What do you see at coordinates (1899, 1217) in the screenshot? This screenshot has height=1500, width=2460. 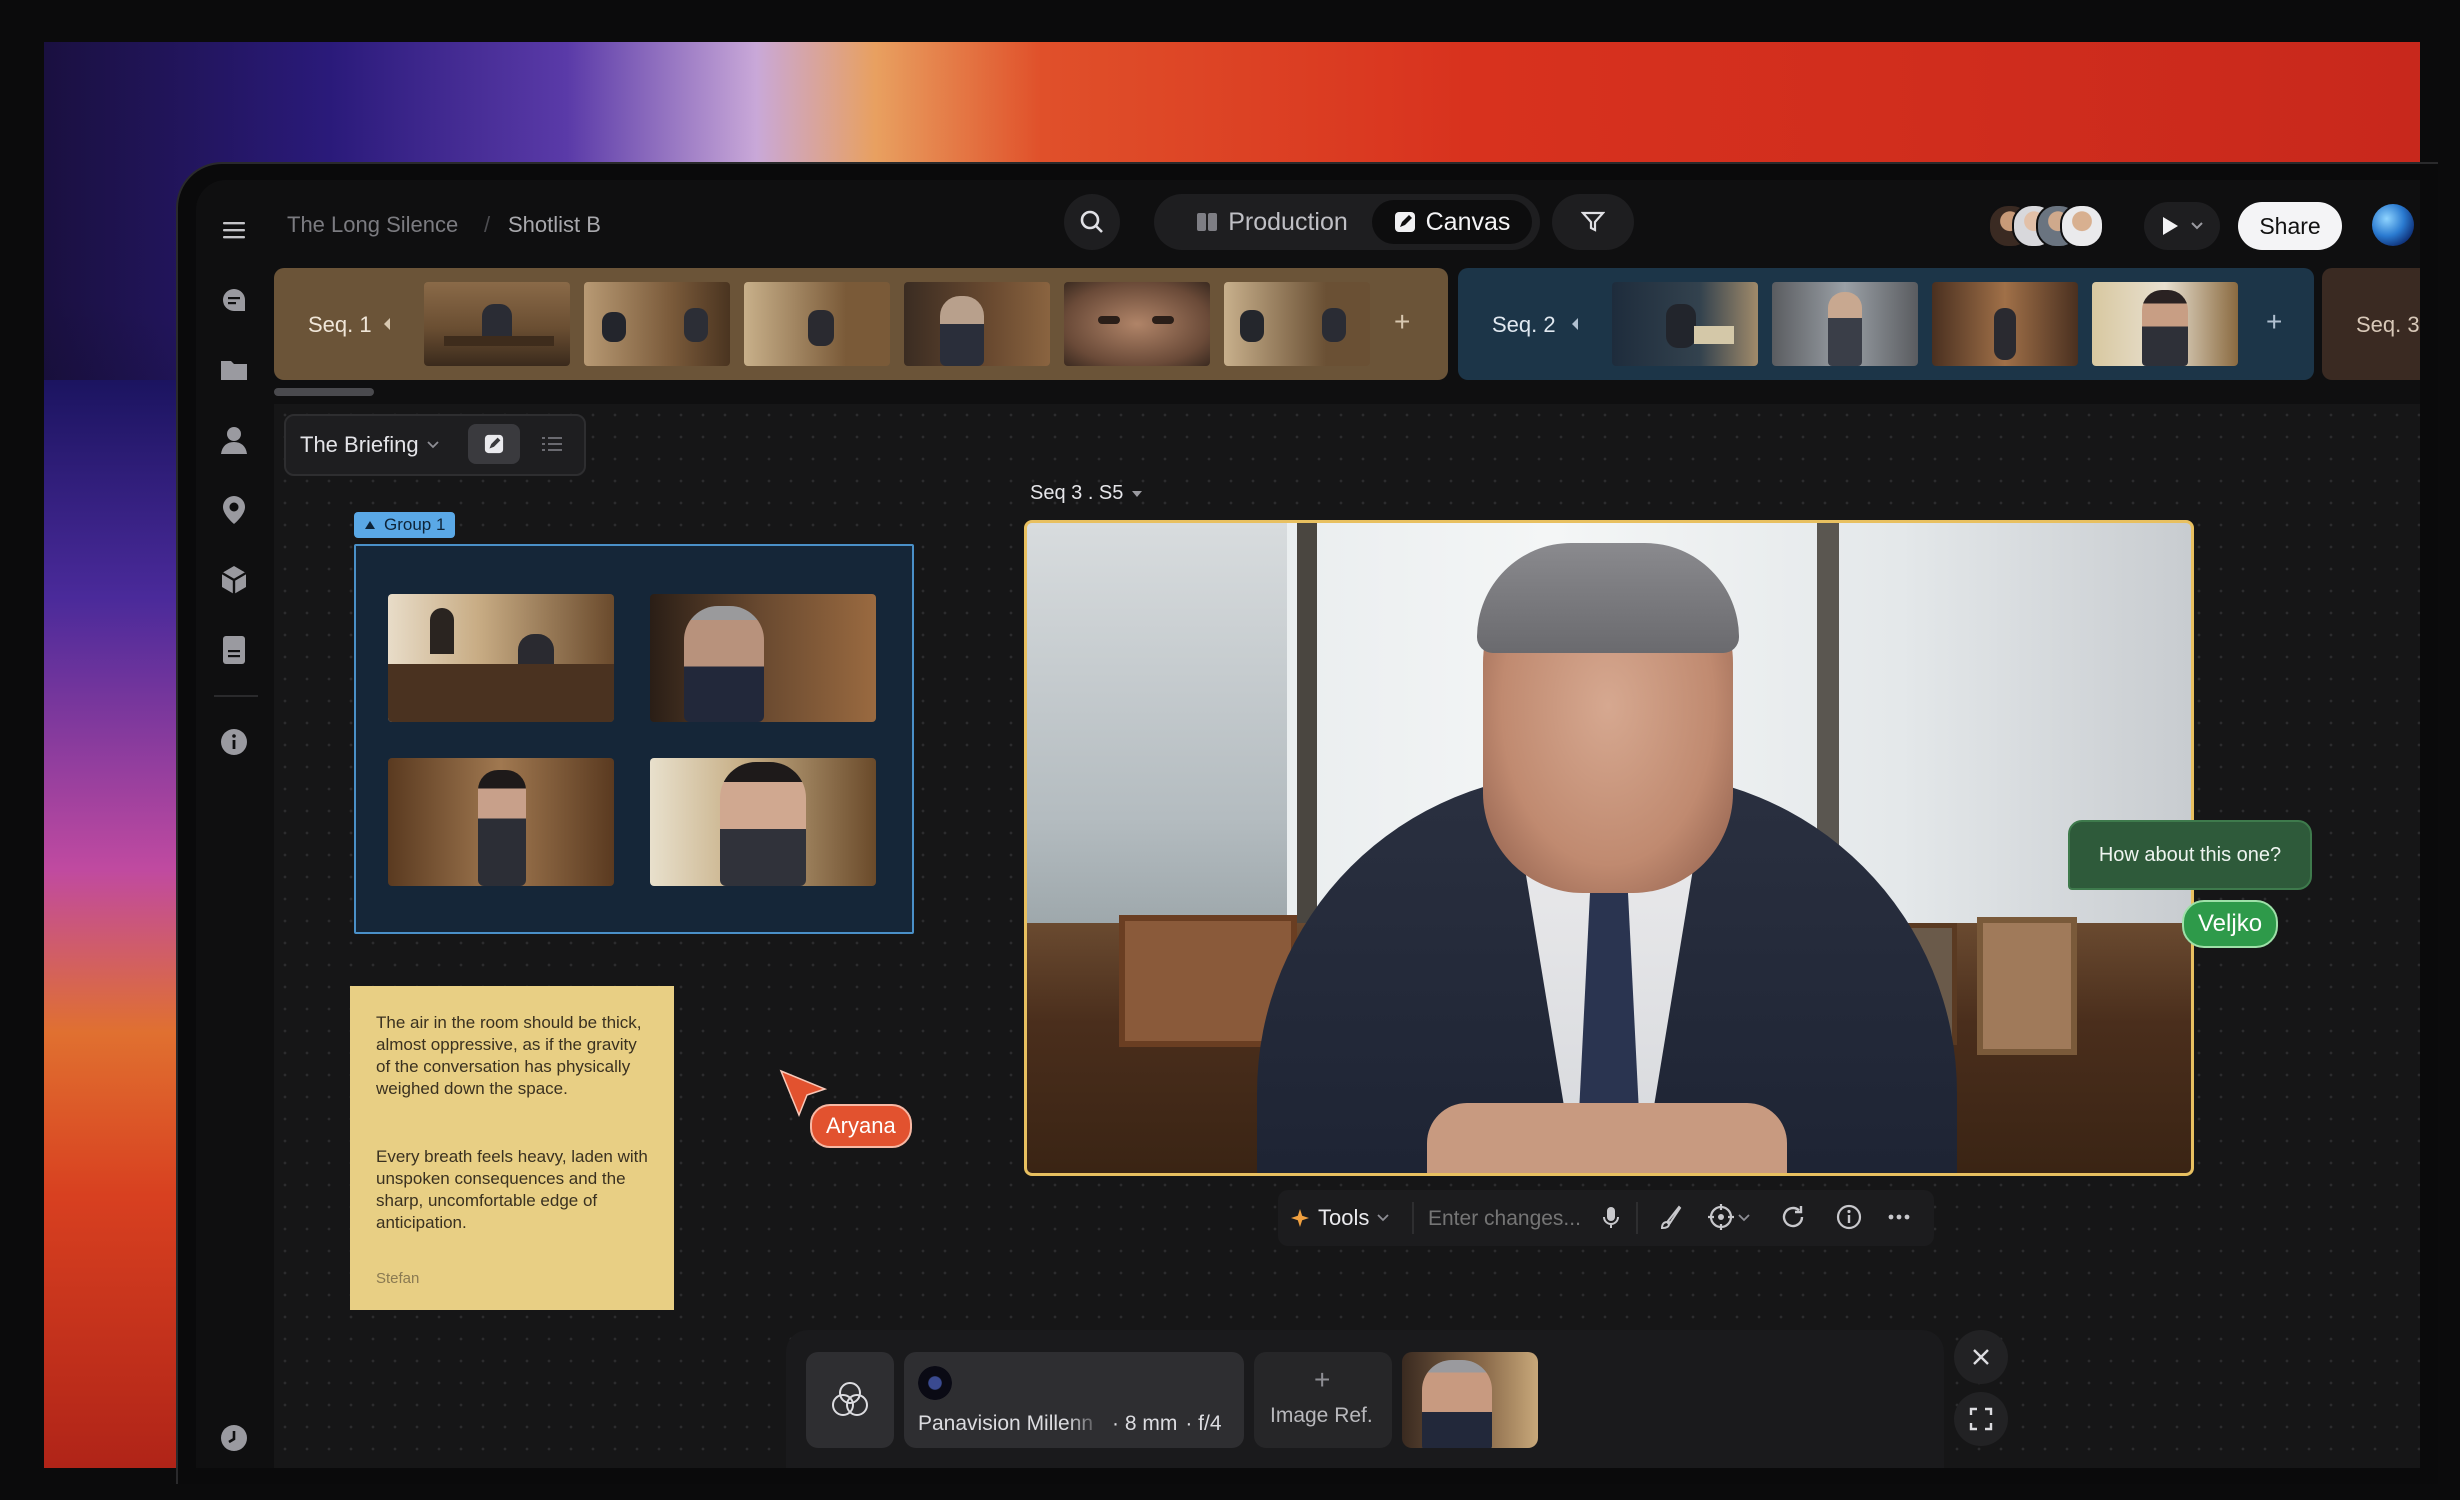 I see `more-icon` at bounding box center [1899, 1217].